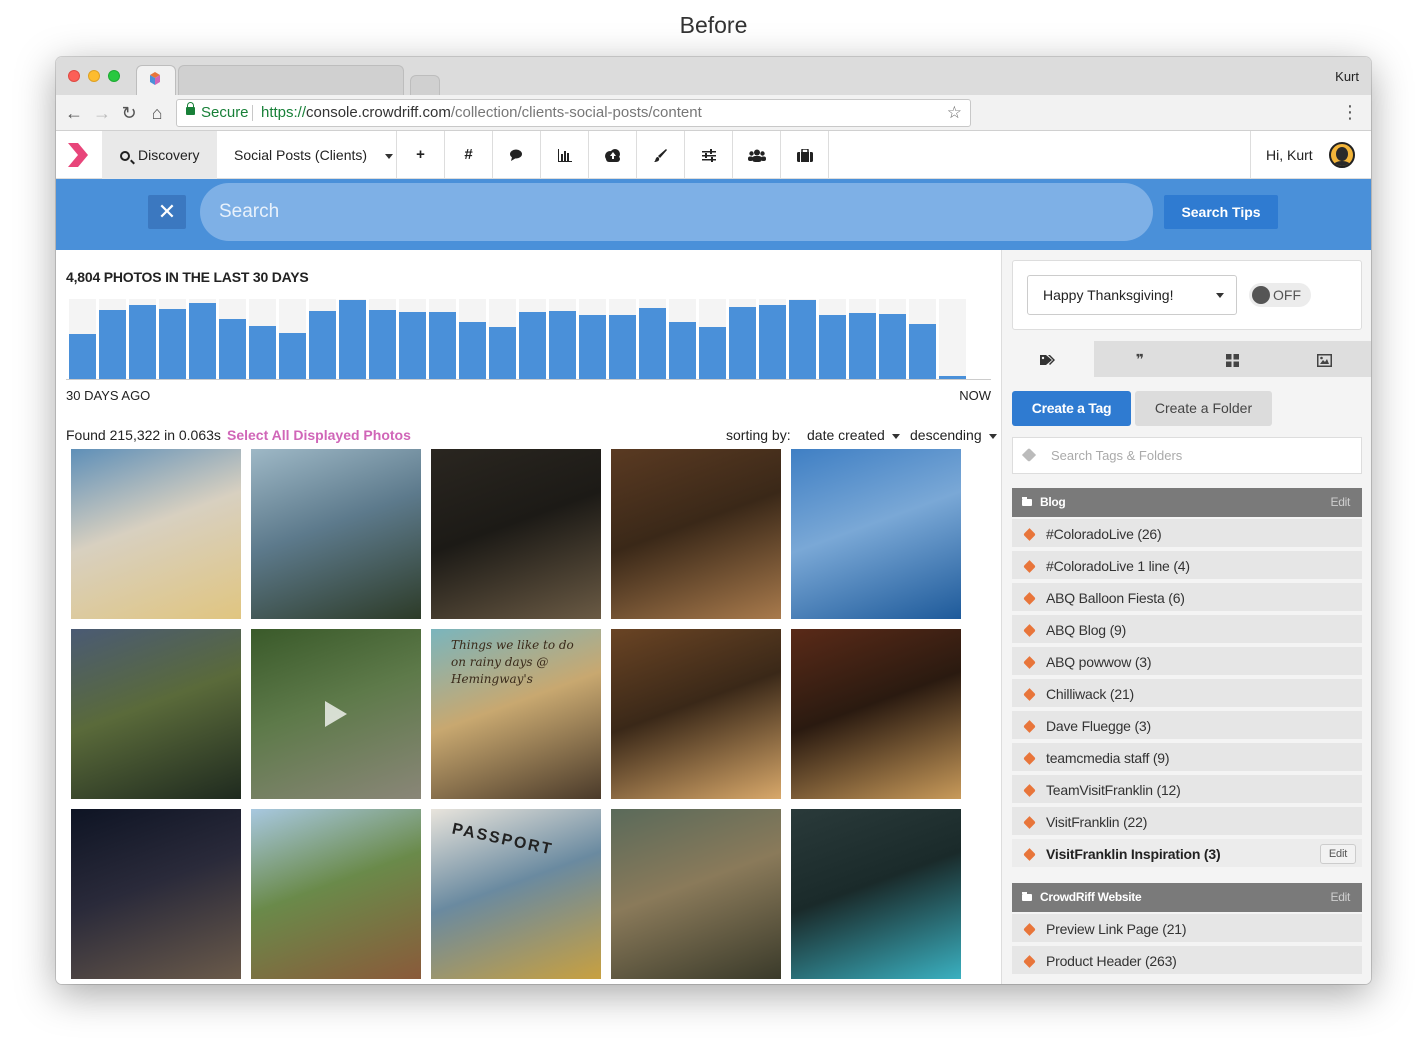 This screenshot has height=1064, width=1427. Describe the element at coordinates (1187, 598) in the screenshot. I see `tag-item: ABQ Balloon Fiesta (6)` at that location.